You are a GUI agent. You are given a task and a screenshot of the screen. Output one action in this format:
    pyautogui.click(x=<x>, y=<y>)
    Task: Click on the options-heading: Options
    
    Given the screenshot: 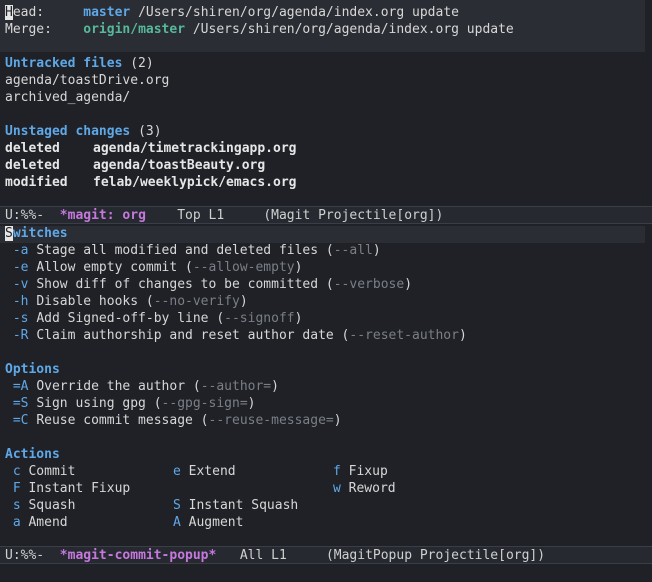 What is the action you would take?
    pyautogui.click(x=32, y=369)
    